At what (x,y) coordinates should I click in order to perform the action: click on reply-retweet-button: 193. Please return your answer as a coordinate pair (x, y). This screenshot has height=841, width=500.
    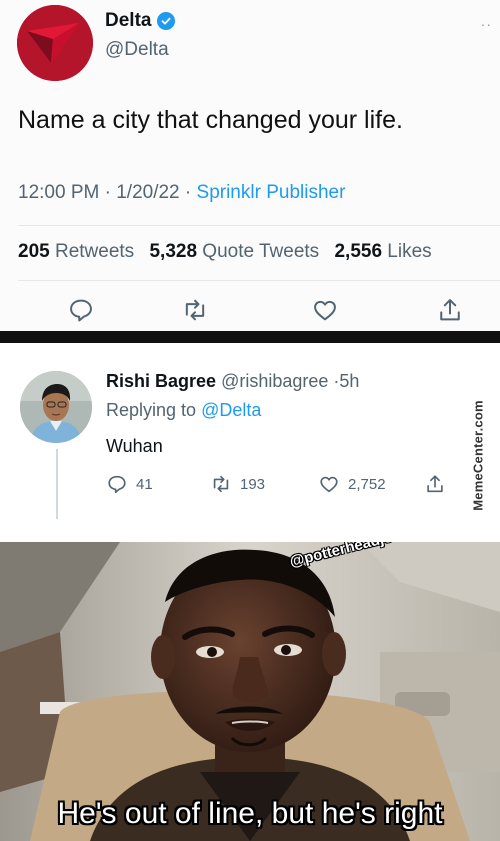
    Looking at the image, I should click on (237, 484).